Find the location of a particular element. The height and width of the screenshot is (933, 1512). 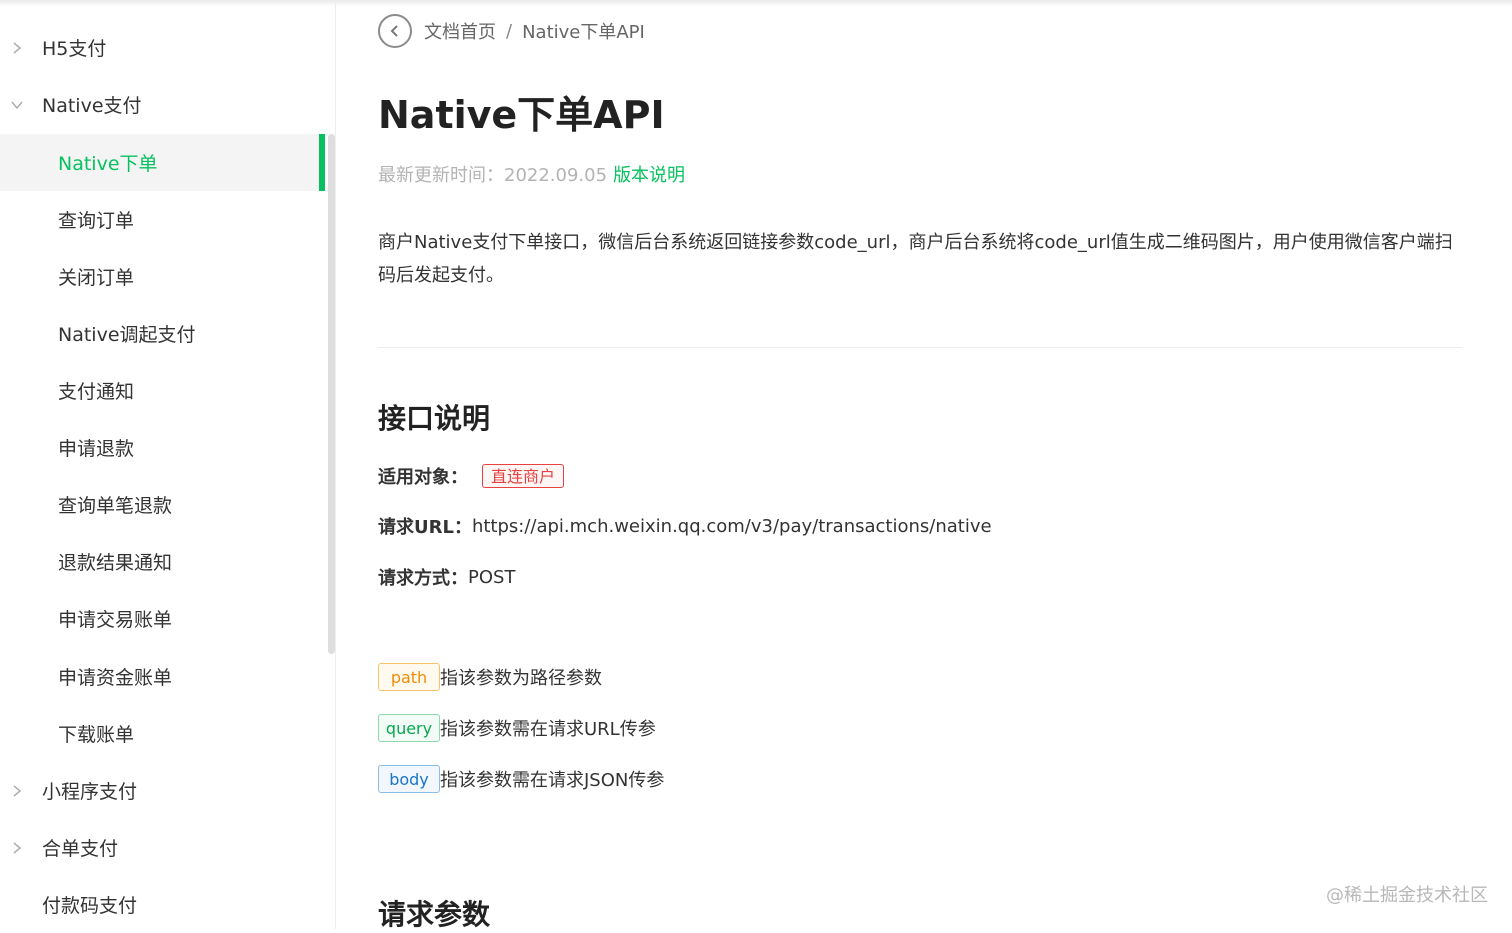

legend-path-row: path 指该参数为路径参数 is located at coordinates (490, 677).